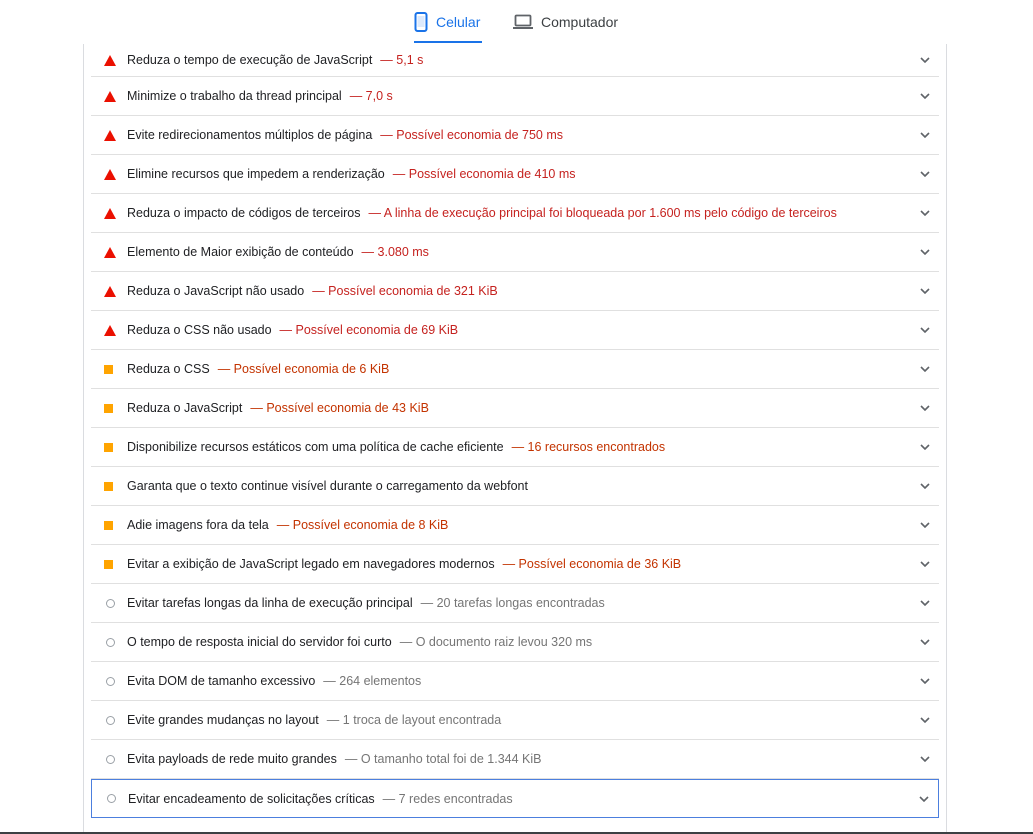  I want to click on audit-detail: — Possível economia de 750 ms, so click(472, 135).